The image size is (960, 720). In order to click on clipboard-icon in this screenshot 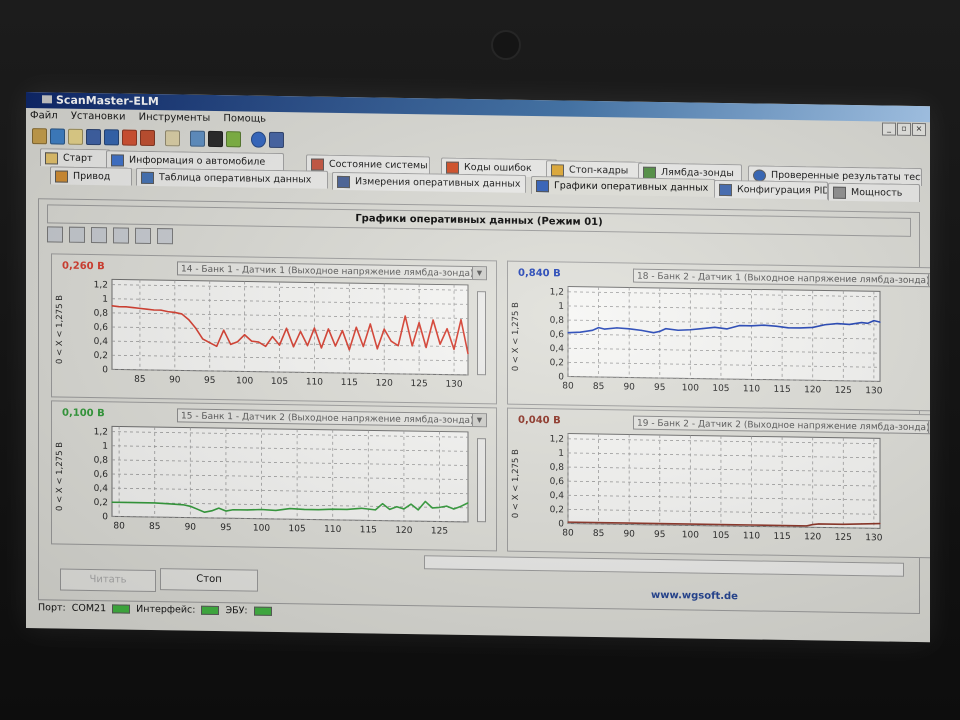, I will do `click(172, 138)`.